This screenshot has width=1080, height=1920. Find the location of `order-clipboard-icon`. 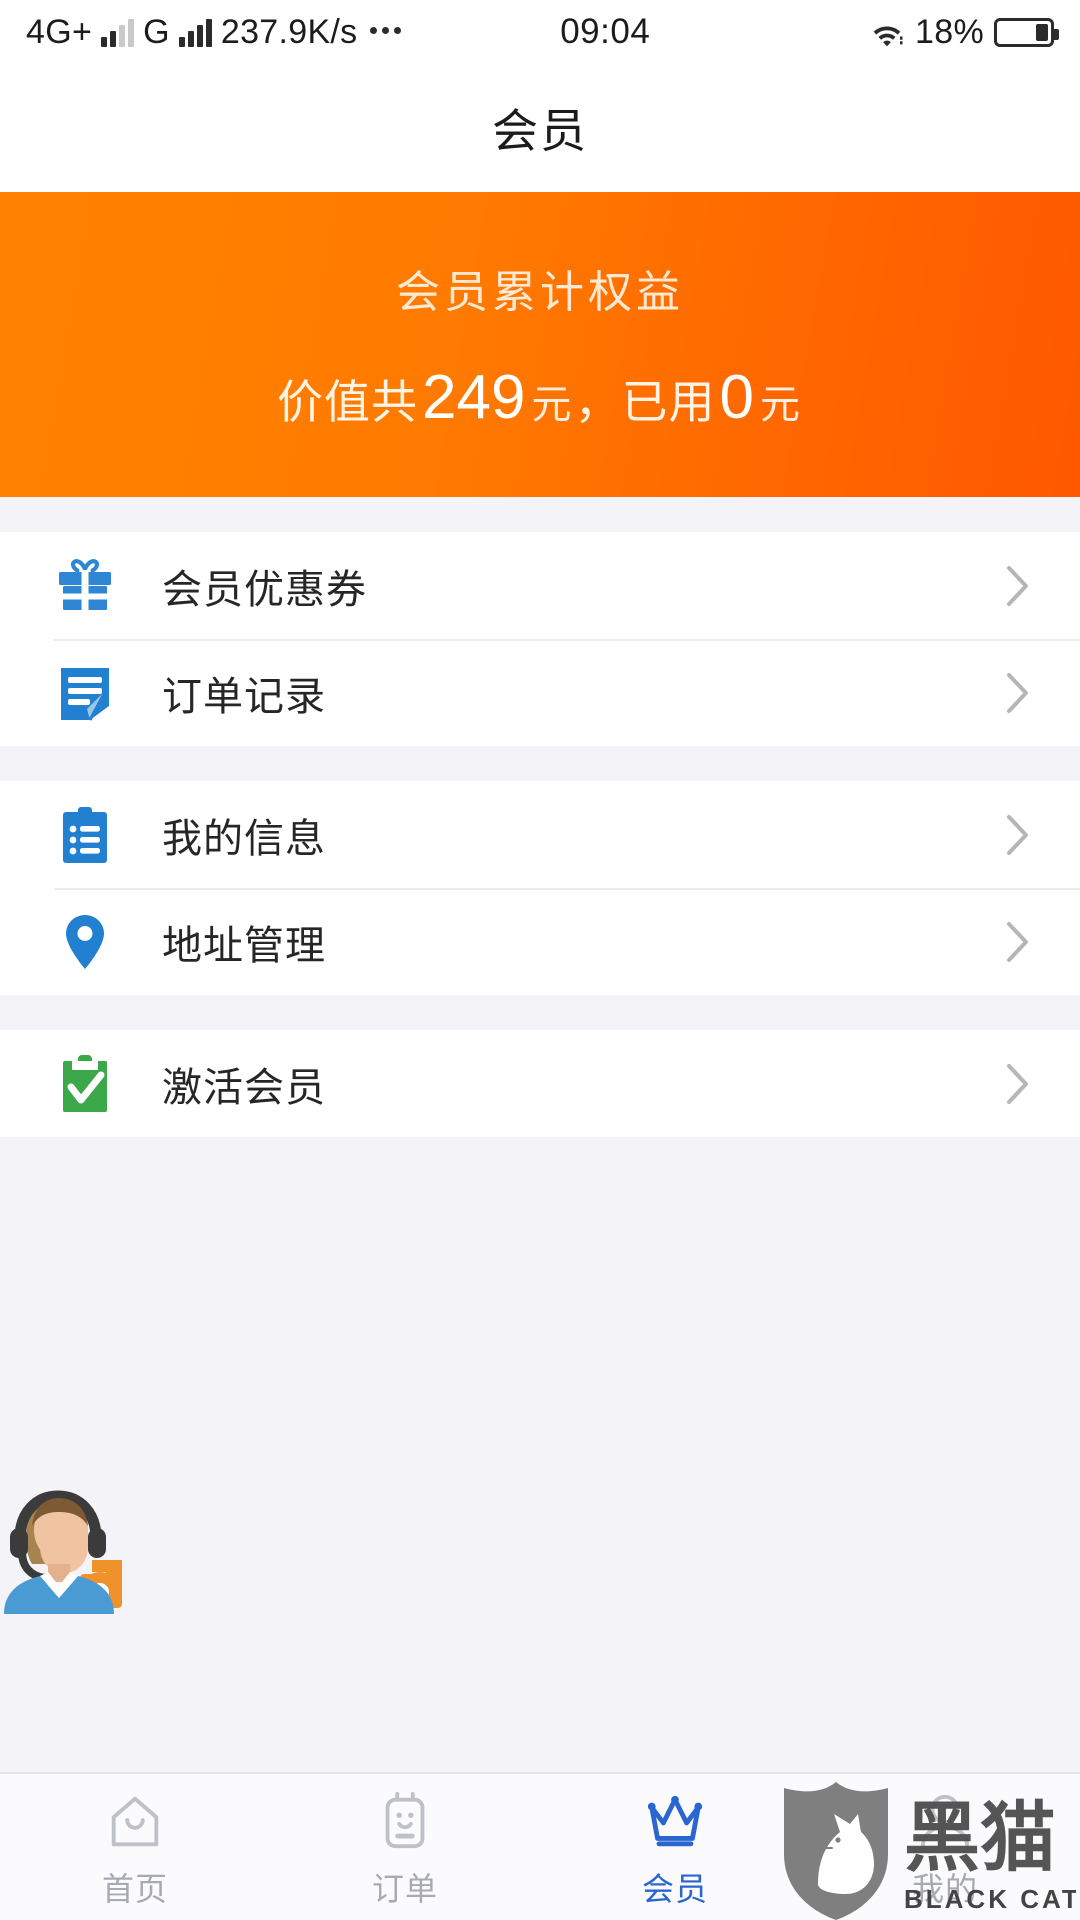

order-clipboard-icon is located at coordinates (405, 1821).